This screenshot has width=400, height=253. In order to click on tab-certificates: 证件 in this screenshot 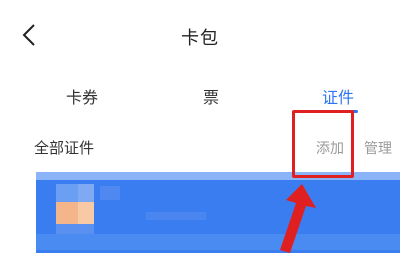, I will do `click(338, 96)`.